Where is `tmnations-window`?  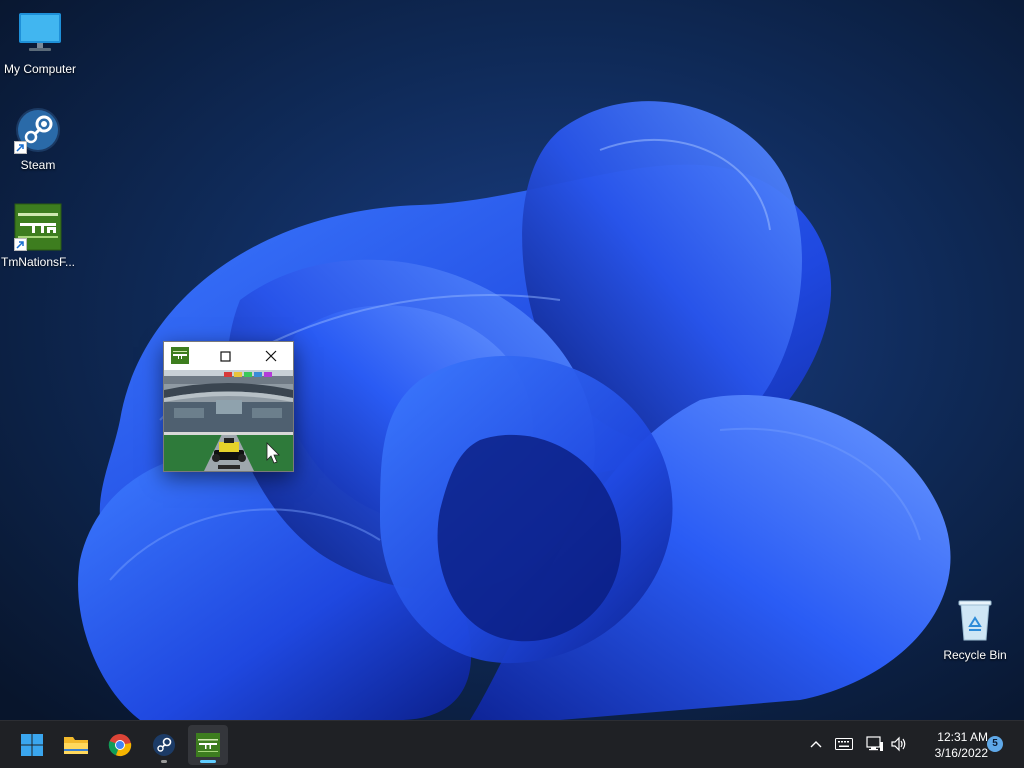 tmnations-window is located at coordinates (228, 406).